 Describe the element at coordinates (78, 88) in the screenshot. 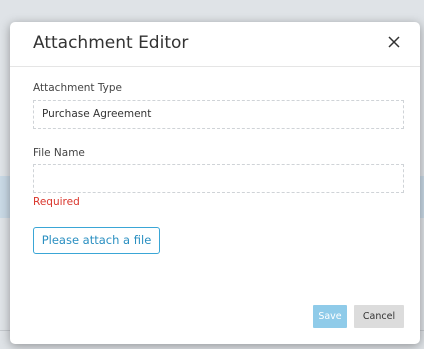

I see `attachment-type-label: Attachment Type` at that location.